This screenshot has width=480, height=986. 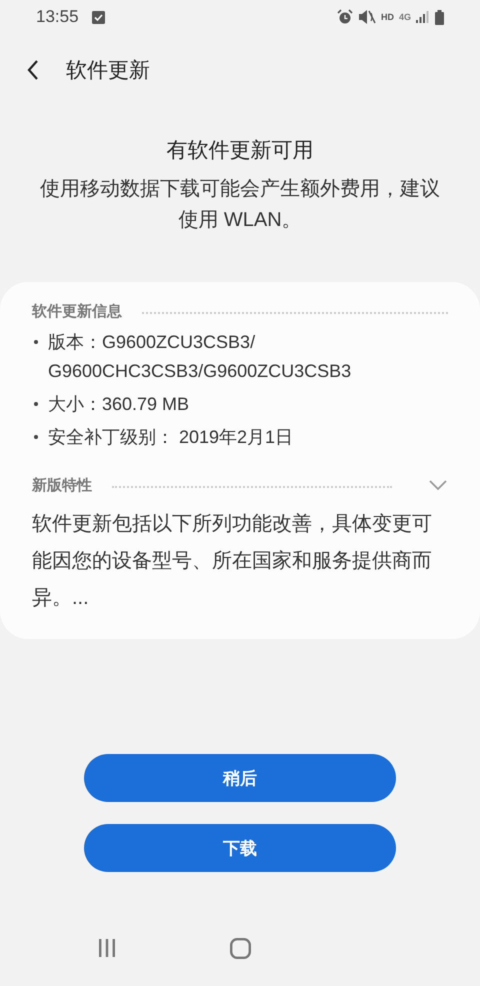 What do you see at coordinates (200, 357) in the screenshot?
I see `info-item: 版本：G9600ZCU3CSB3/G9600CHC3CSB3/G9600ZCU3CSB3` at bounding box center [200, 357].